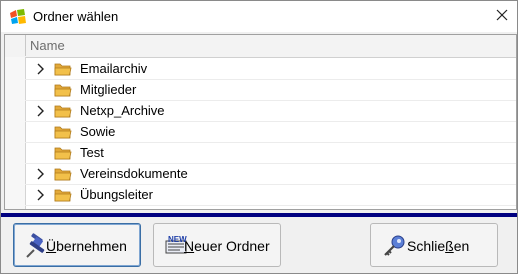 This screenshot has width=518, height=274. I want to click on new-folder-button-label: Neuer Ordner, so click(227, 246).